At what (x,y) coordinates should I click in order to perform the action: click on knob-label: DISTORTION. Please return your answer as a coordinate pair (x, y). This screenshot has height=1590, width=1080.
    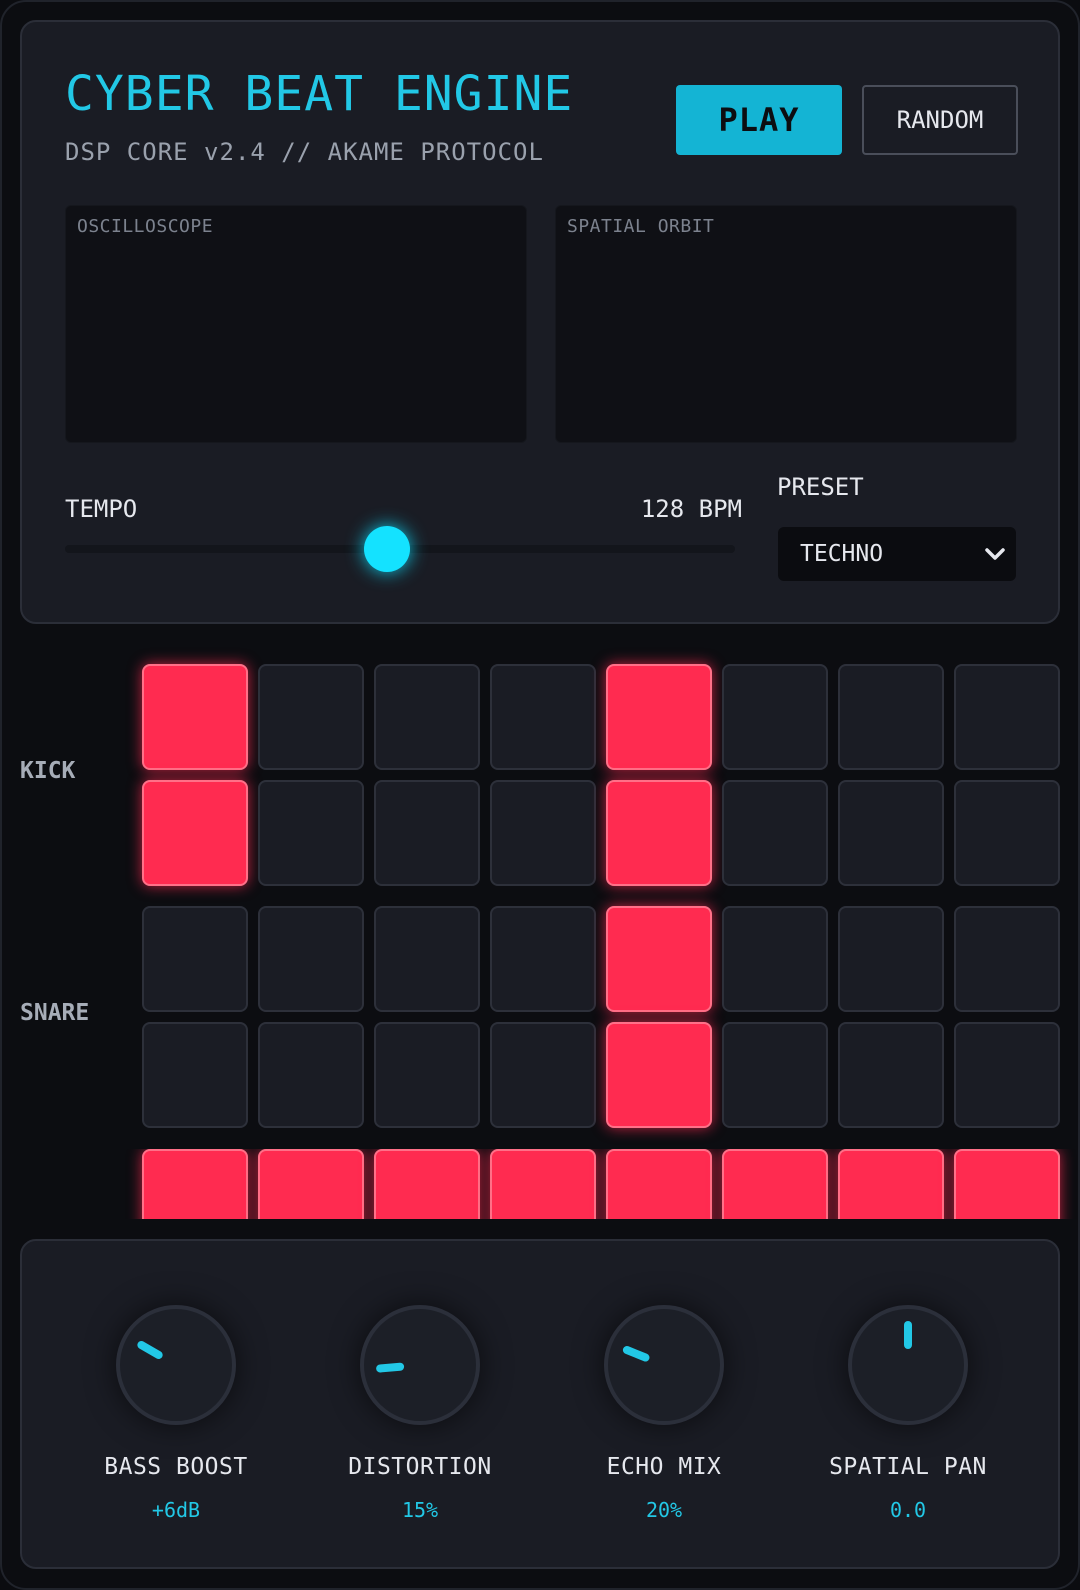
    Looking at the image, I should click on (420, 1467).